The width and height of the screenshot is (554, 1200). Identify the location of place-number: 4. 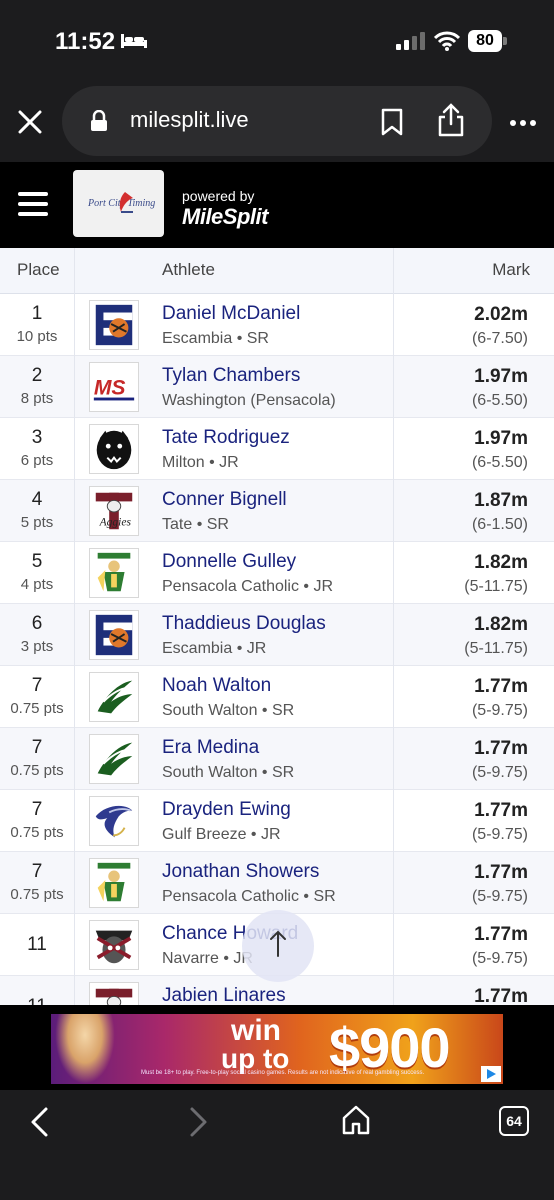
(37, 499).